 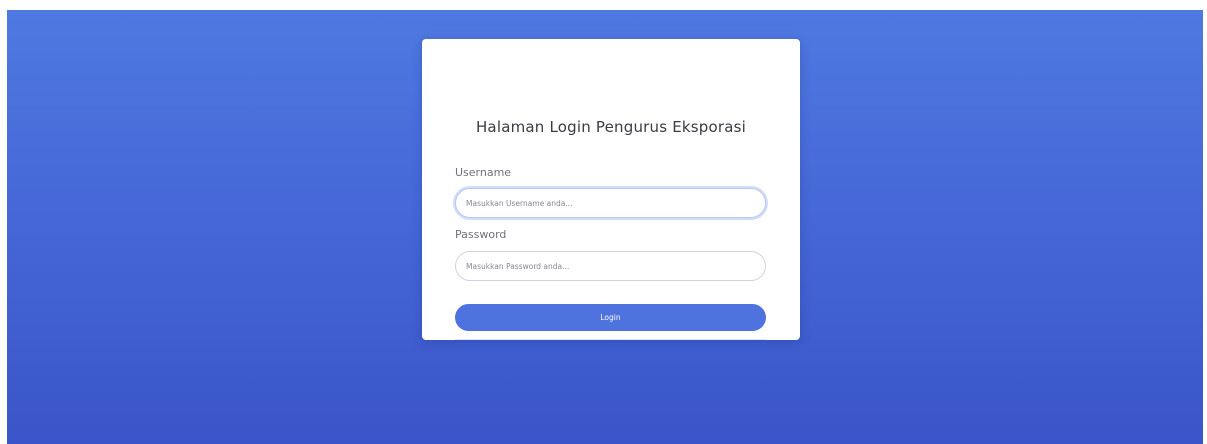 What do you see at coordinates (483, 172) in the screenshot?
I see `username-label: Username` at bounding box center [483, 172].